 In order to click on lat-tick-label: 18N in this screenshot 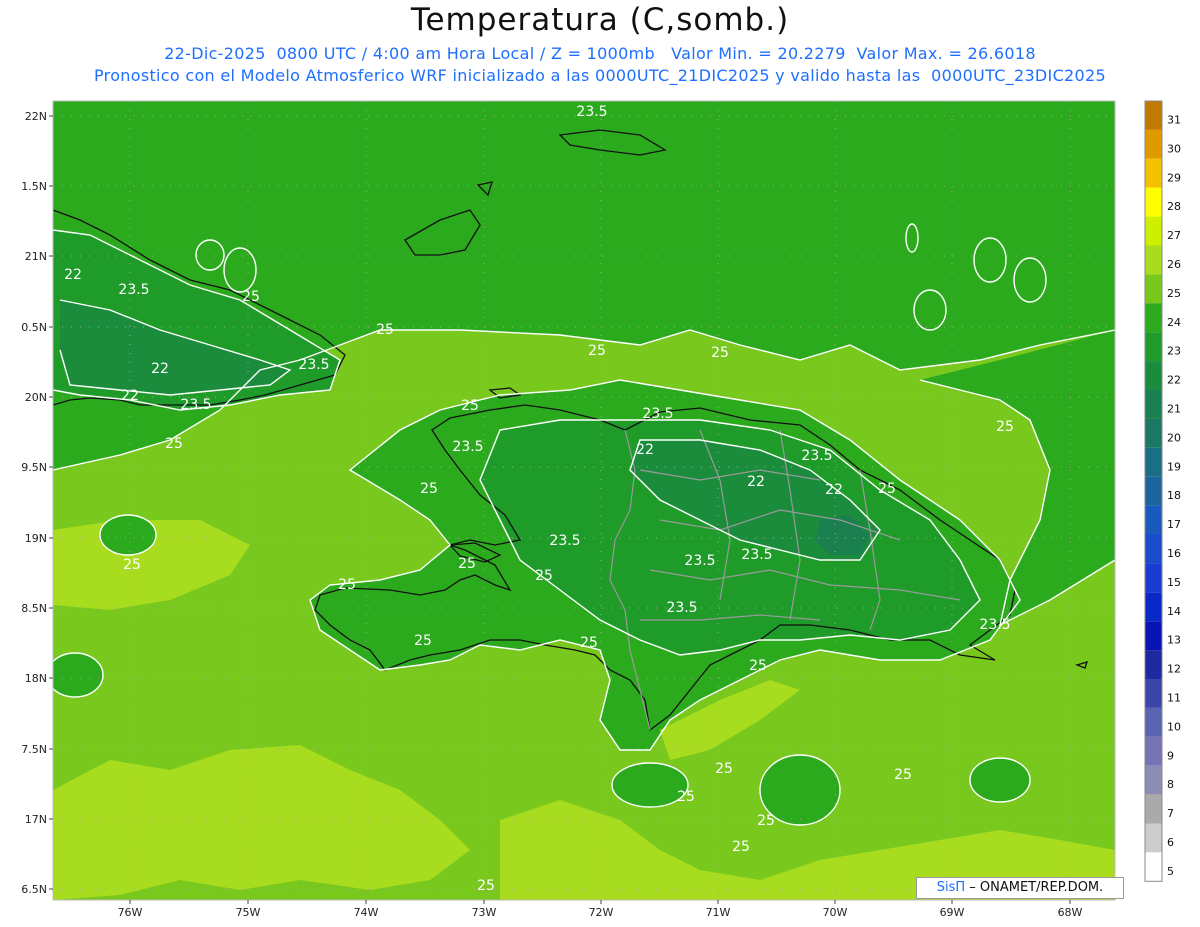, I will do `click(36, 678)`.